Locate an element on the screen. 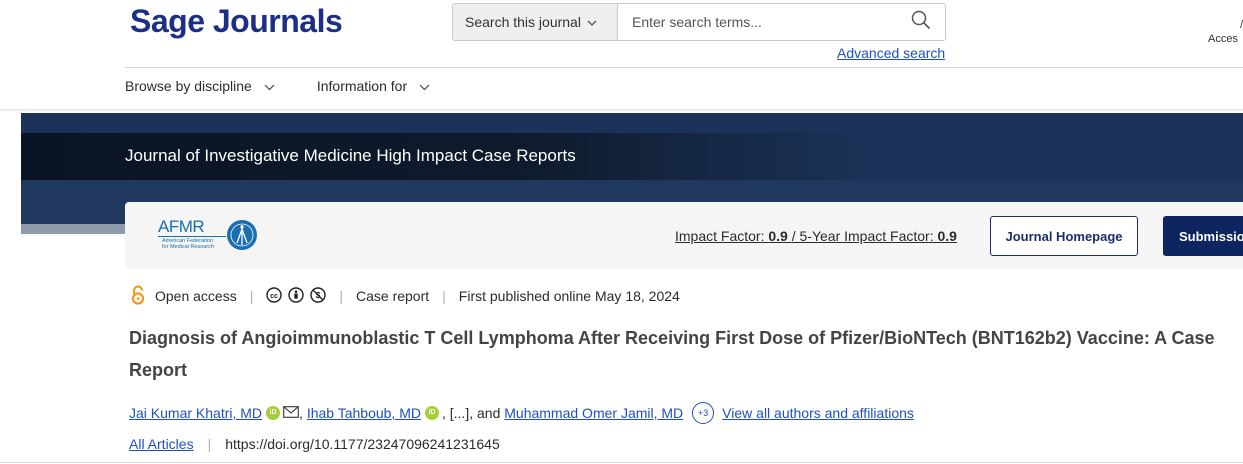 This screenshot has height=464, width=1243. search-input is located at coordinates (757, 22).